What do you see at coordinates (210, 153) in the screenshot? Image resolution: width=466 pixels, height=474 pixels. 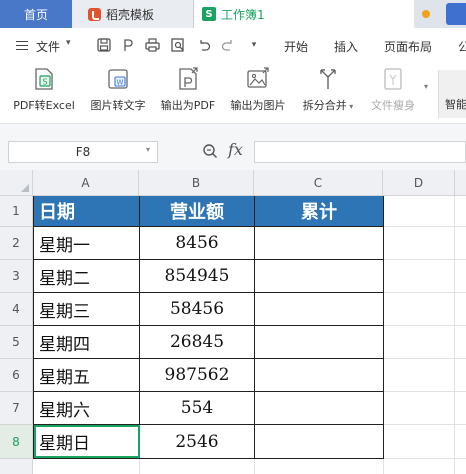 I see `zoom-icon` at bounding box center [210, 153].